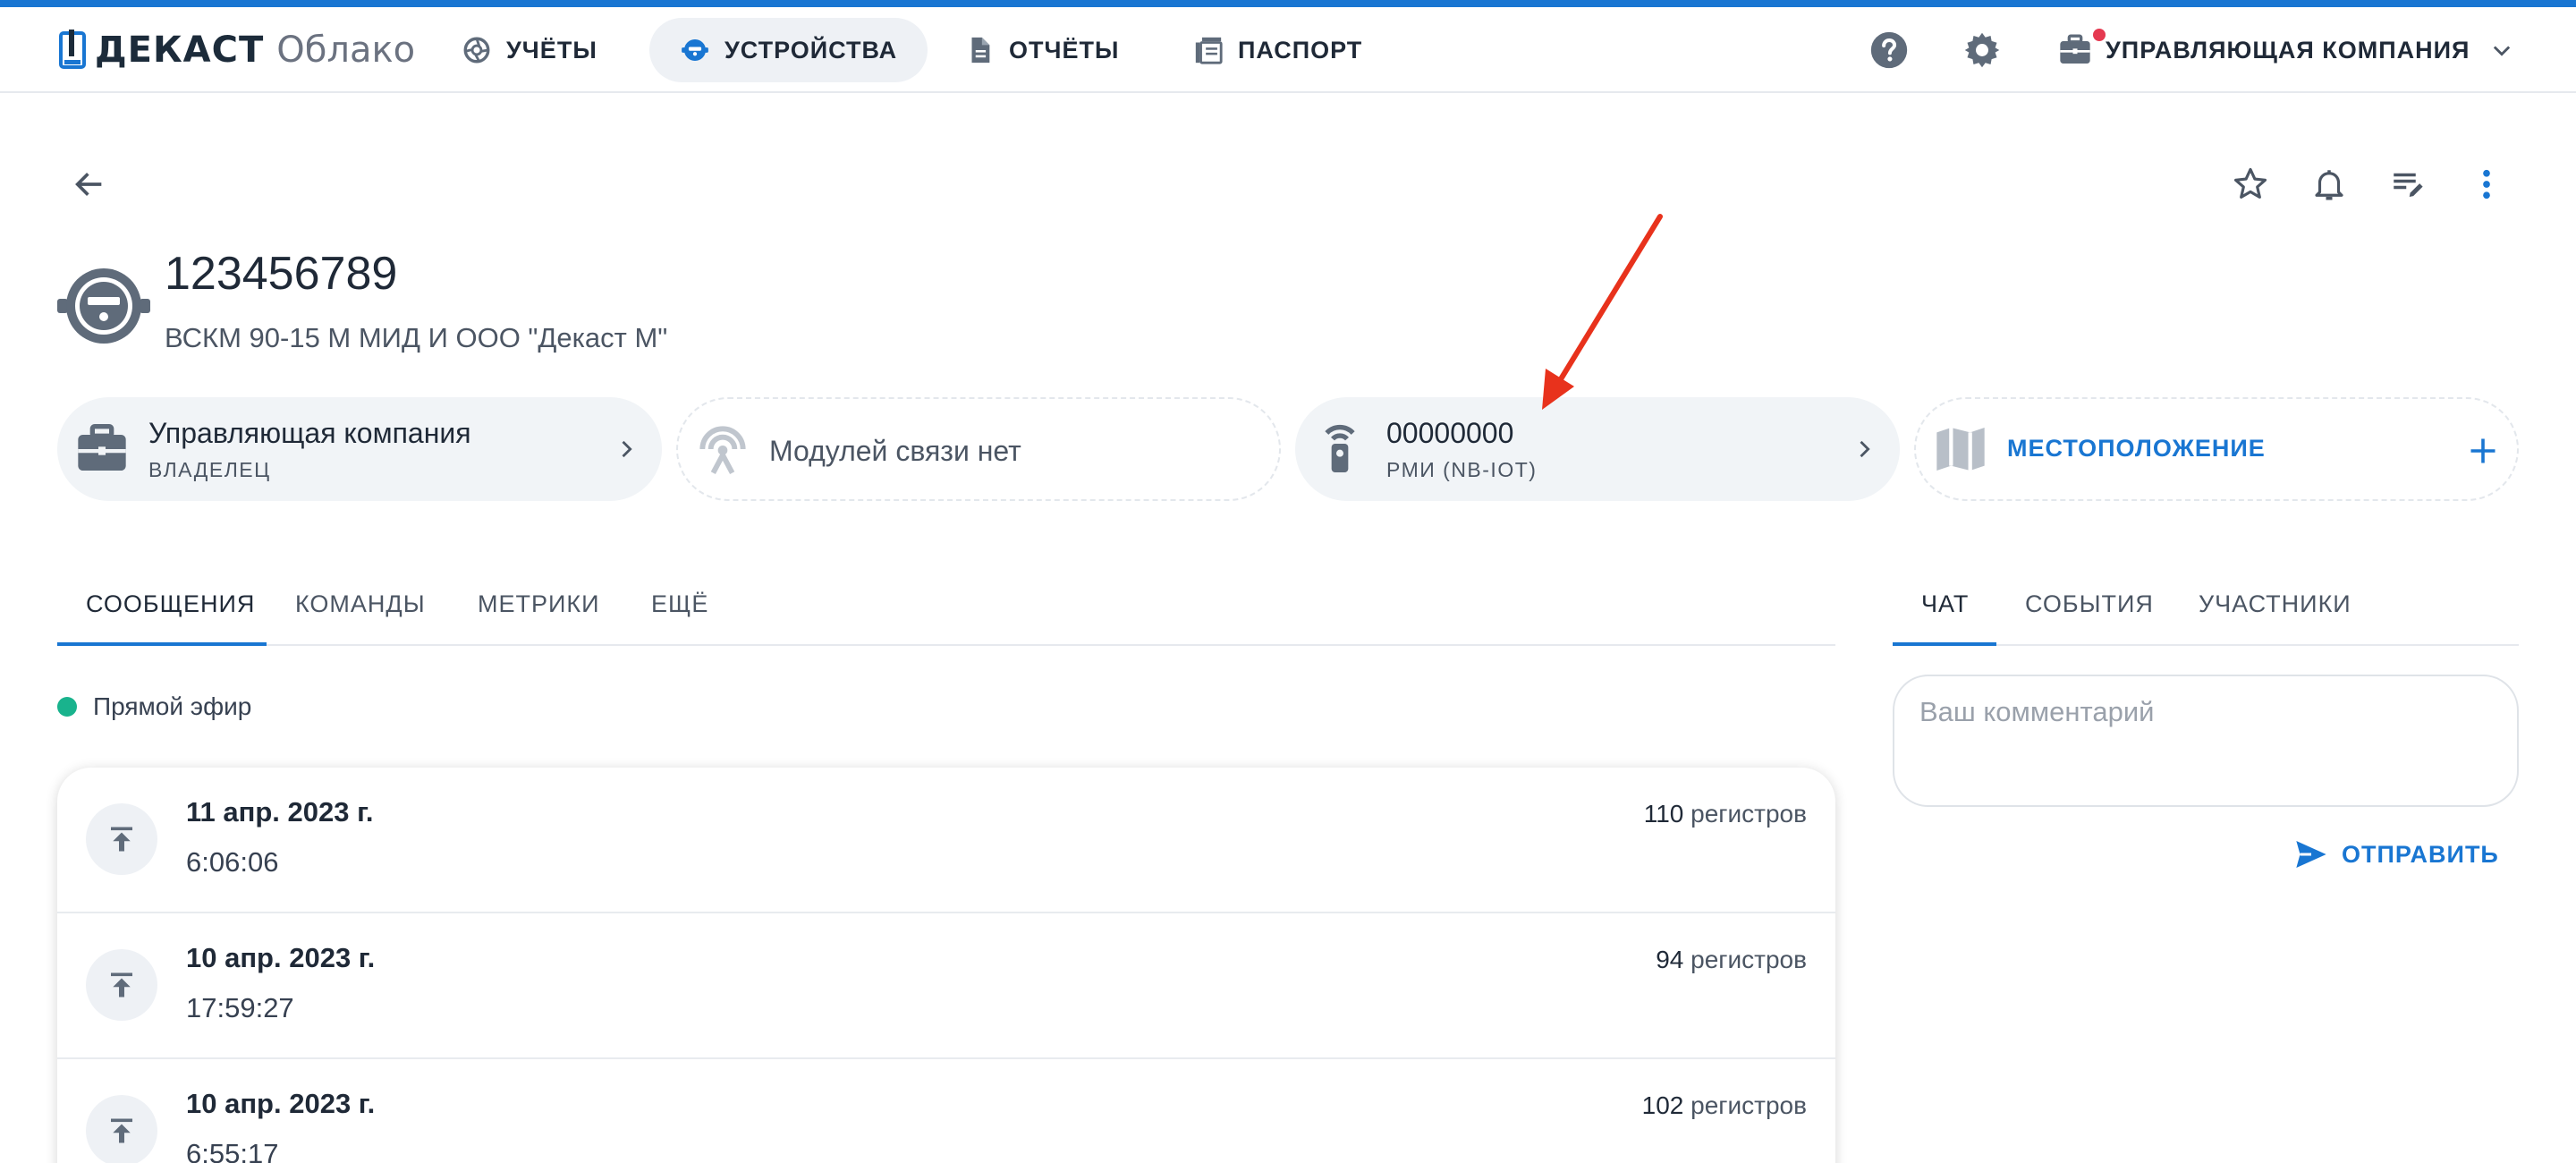 Image resolution: width=2576 pixels, height=1163 pixels. I want to click on tab-more: ЕЩЁ, so click(679, 604).